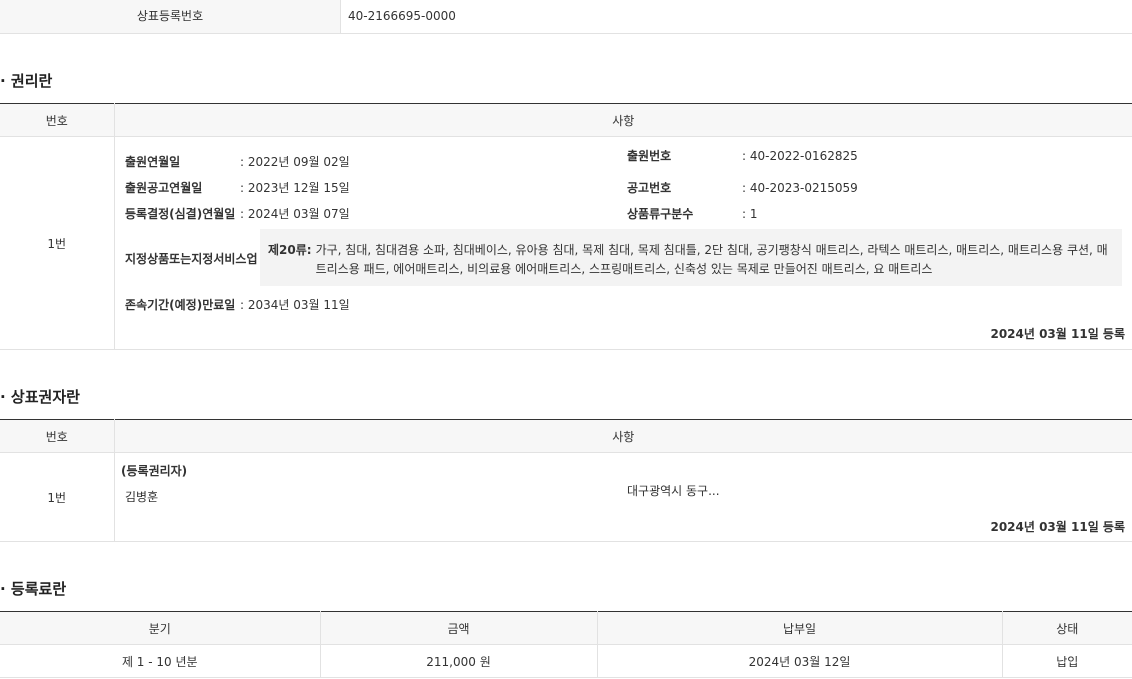 This screenshot has height=679, width=1132. Describe the element at coordinates (290, 250) in the screenshot. I see `goods-class: 제20류:` at that location.